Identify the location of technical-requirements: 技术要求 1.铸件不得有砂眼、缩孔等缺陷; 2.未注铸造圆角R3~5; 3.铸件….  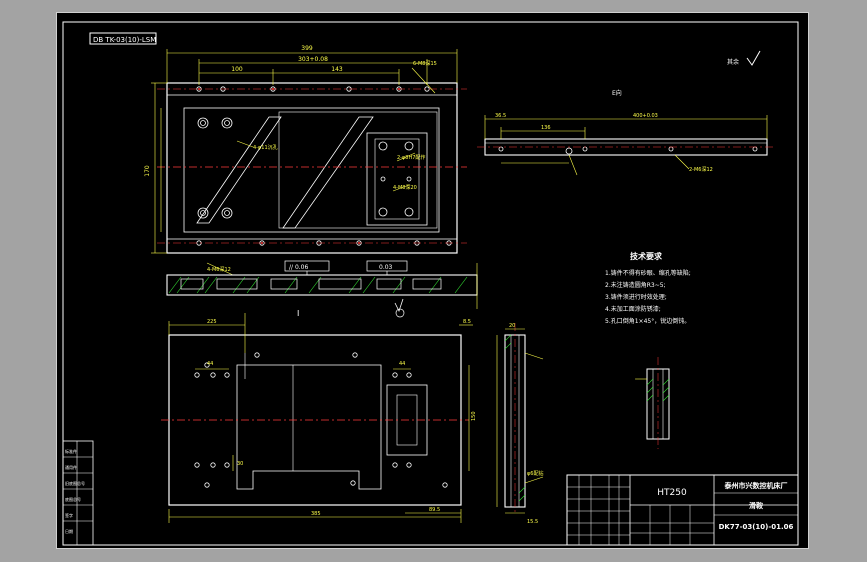
(648, 288).